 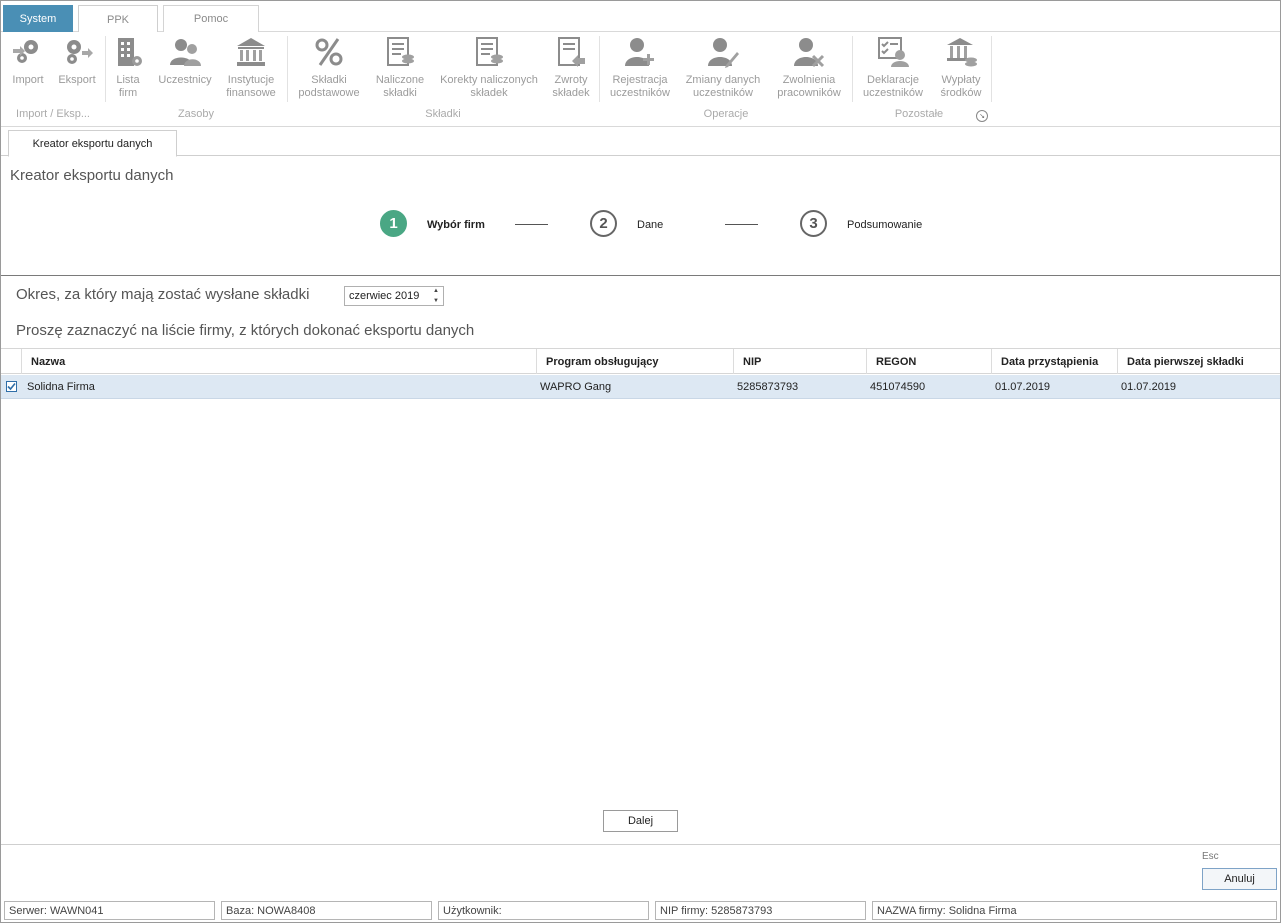 I want to click on checkmark-icon, so click(x=11, y=386).